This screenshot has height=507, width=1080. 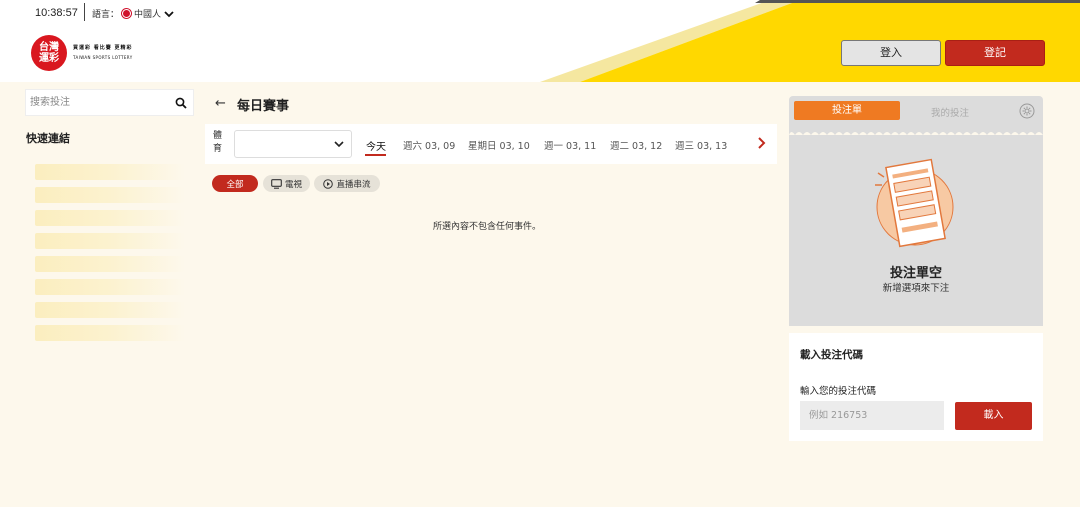 I want to click on brand-logo: 台灣運彩, so click(x=49, y=53).